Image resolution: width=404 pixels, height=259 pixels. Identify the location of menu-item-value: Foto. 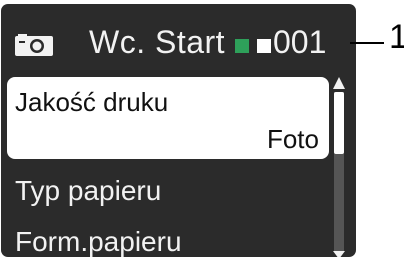
(292, 139).